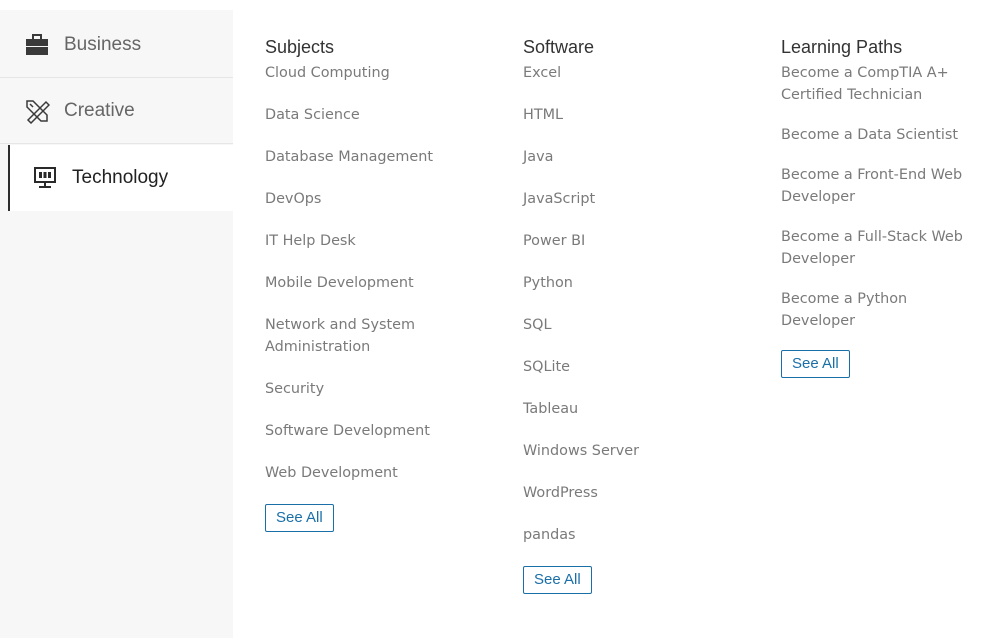 The width and height of the screenshot is (997, 638). I want to click on briefcase-icon, so click(37, 45).